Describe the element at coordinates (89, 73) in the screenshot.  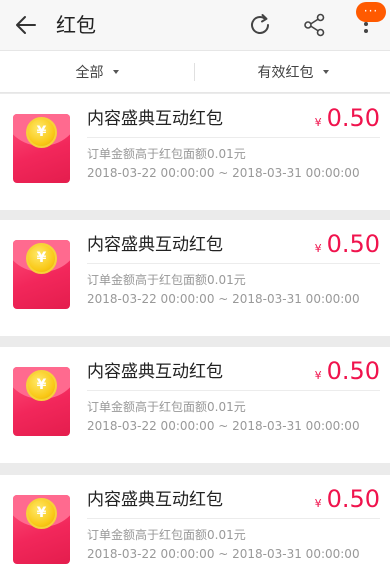
I see `filter-all-label: 全部` at that location.